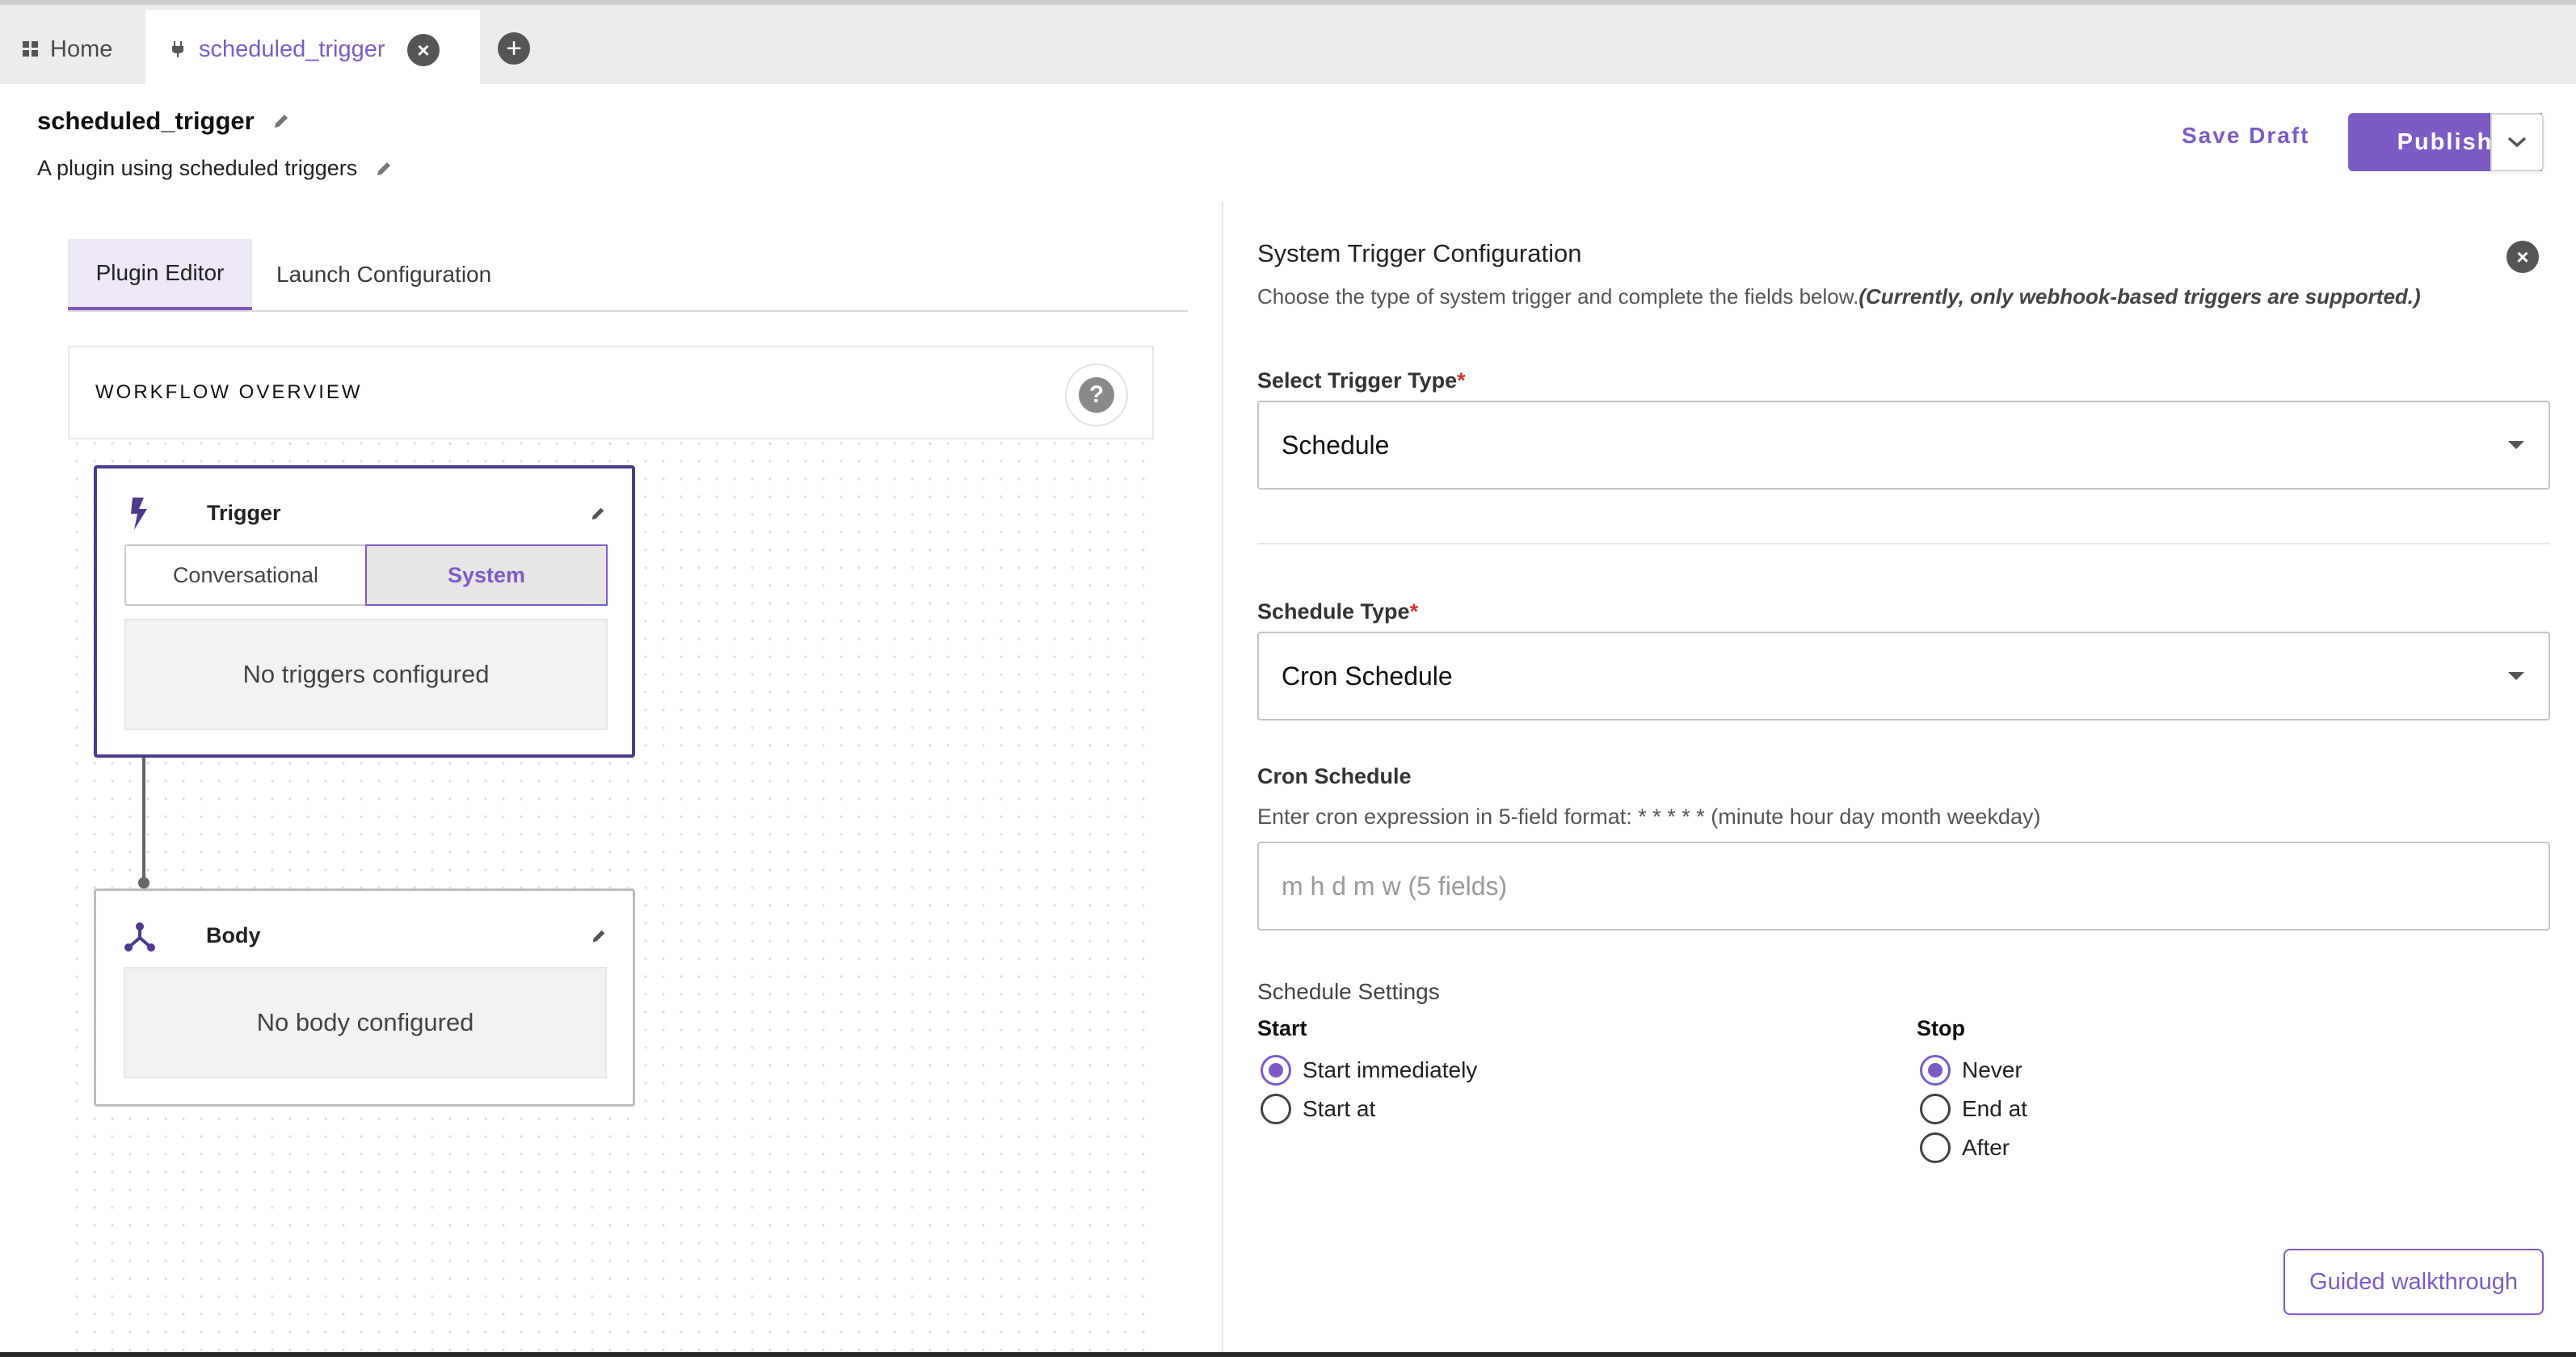 The width and height of the screenshot is (2576, 1357). Describe the element at coordinates (197, 168) in the screenshot. I see `plugin-description-text: A plugin using scheduled triggers` at that location.